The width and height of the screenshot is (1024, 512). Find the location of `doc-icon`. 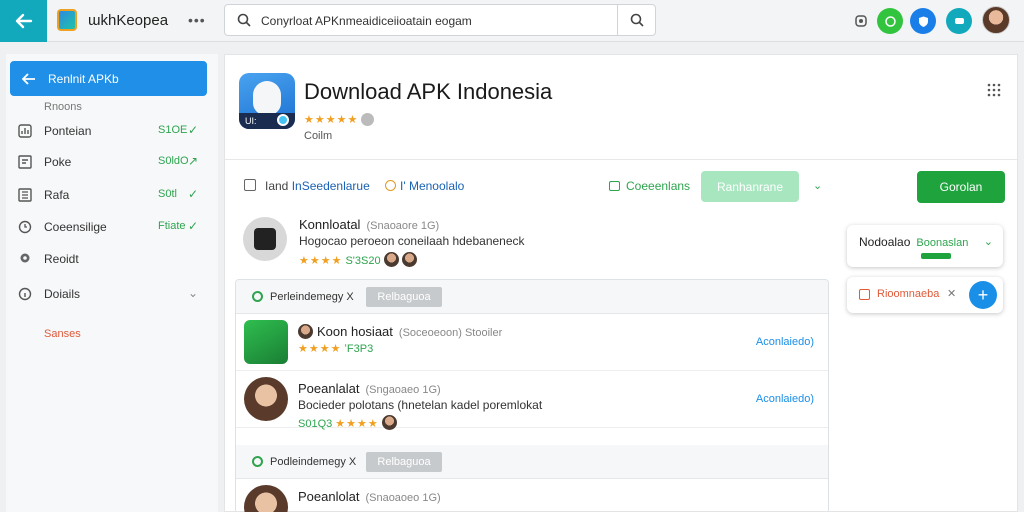

doc-icon is located at coordinates (25, 162).